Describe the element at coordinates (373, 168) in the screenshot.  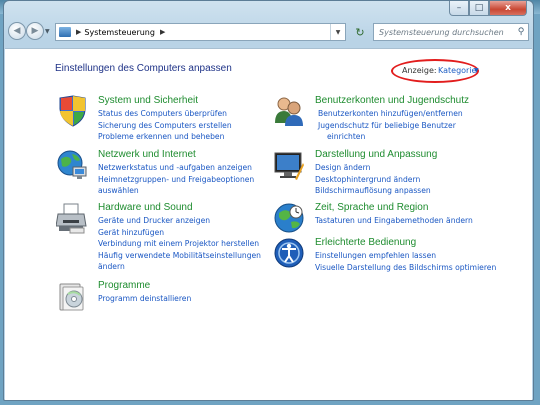
I see `category-link: Design ändern` at that location.